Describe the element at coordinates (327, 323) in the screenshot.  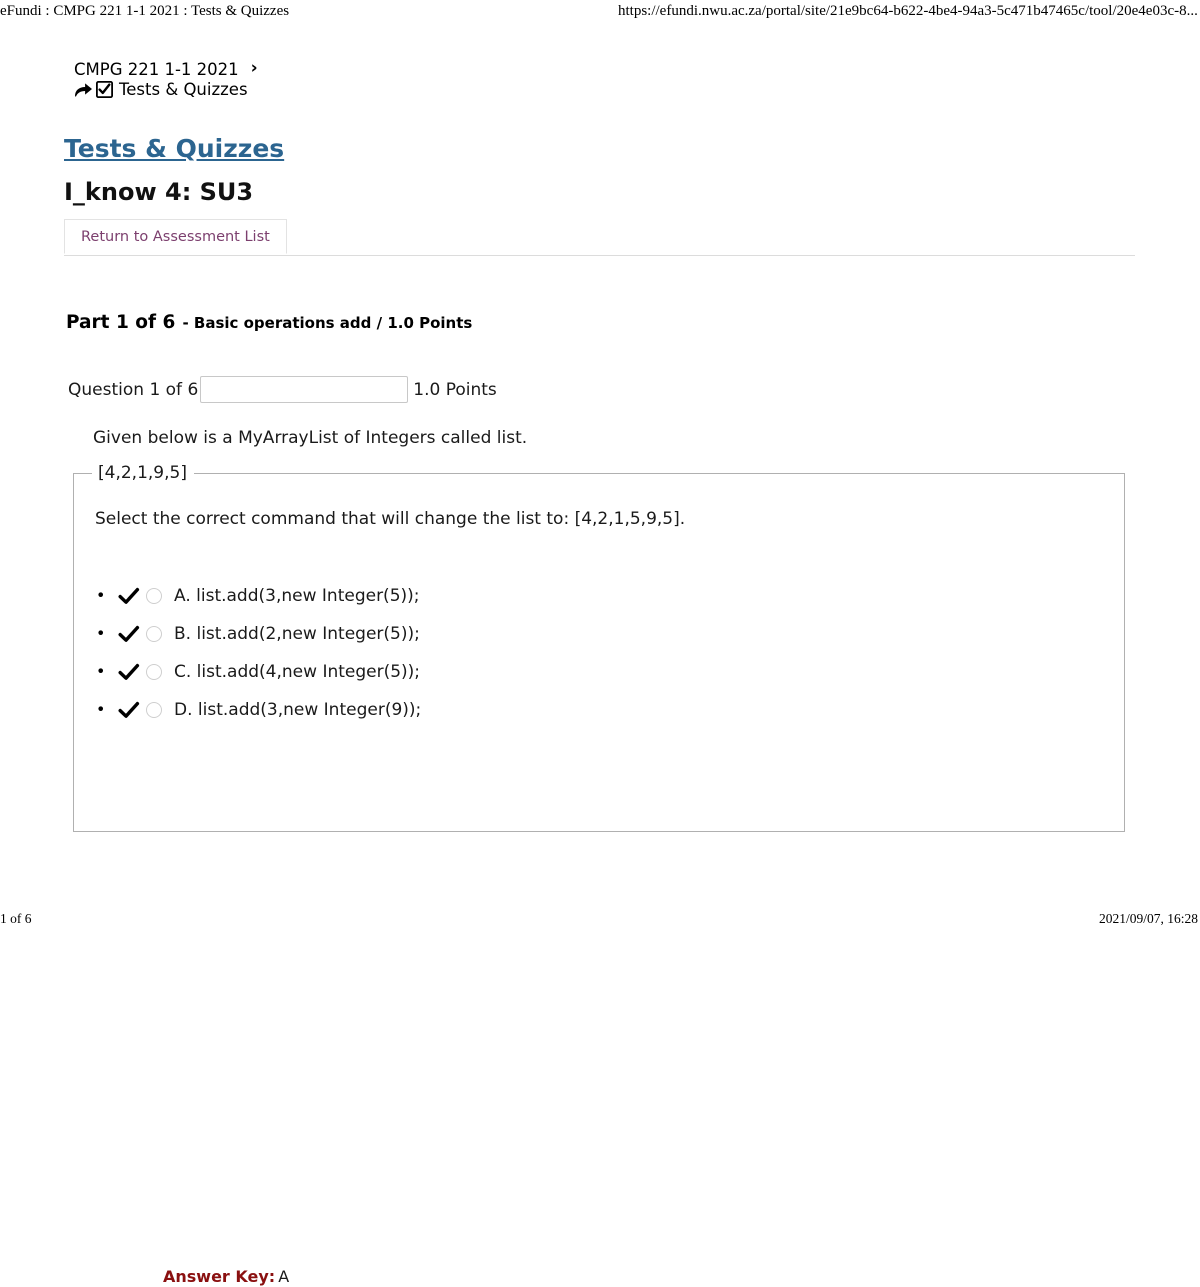
I see `part-heading-sub: - Basic operations add / 1.0 Points` at that location.